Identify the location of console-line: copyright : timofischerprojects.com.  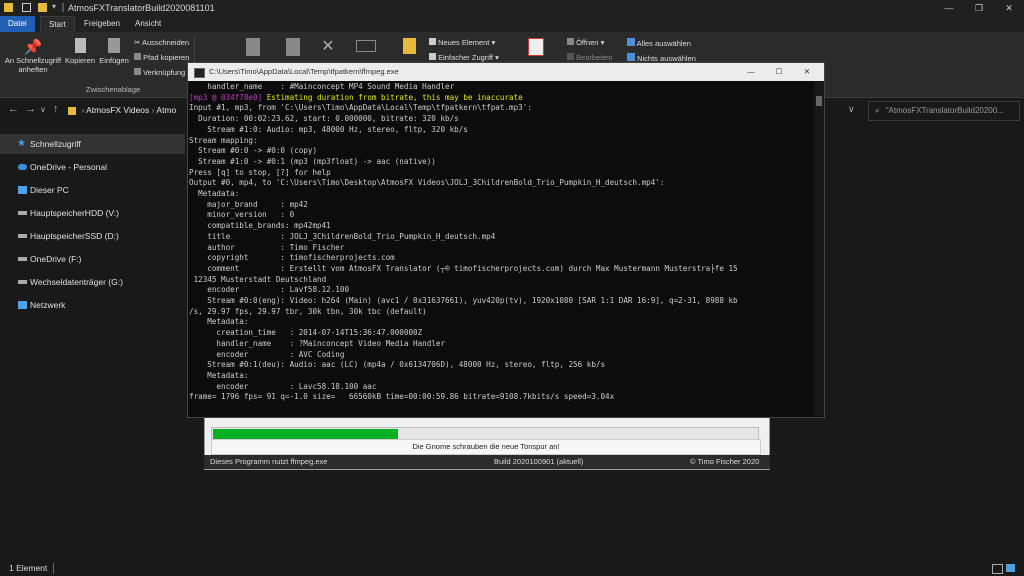
(501, 258).